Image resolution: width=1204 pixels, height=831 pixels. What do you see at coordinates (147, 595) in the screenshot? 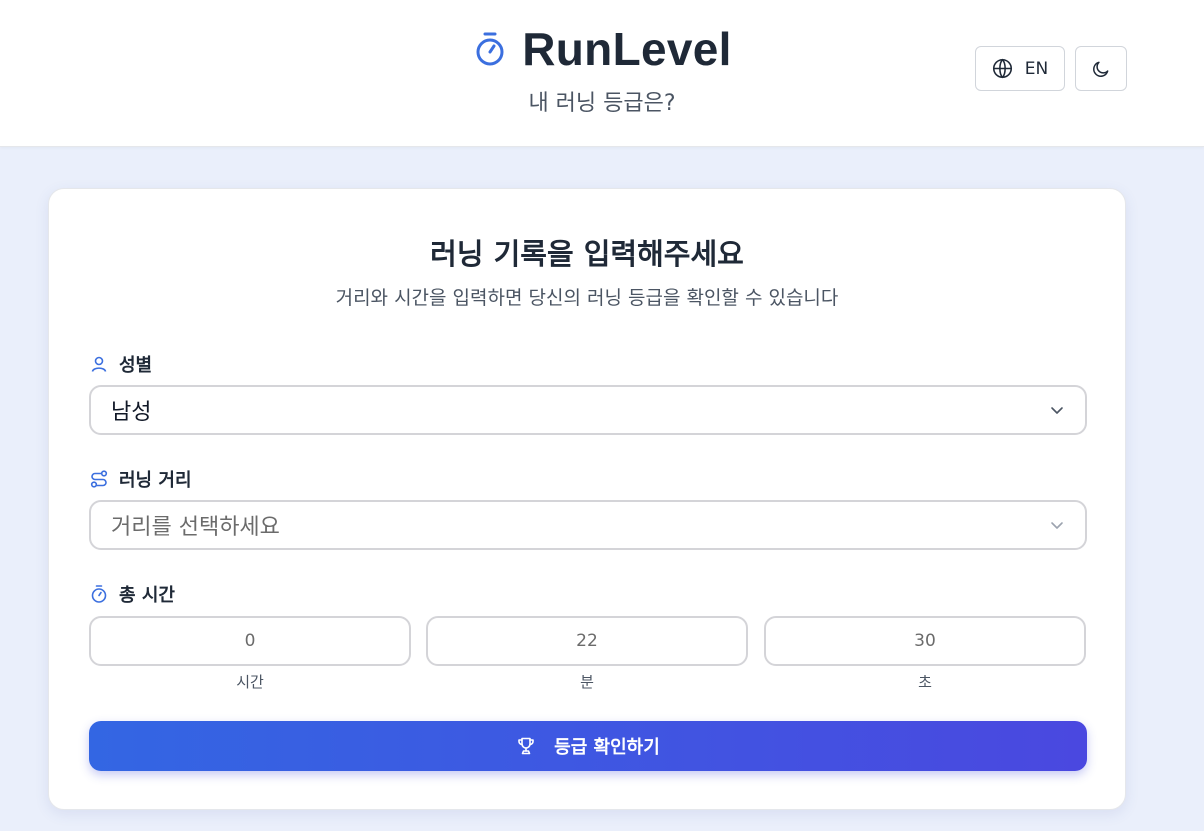
I see `time-label-text: 총 시간` at bounding box center [147, 595].